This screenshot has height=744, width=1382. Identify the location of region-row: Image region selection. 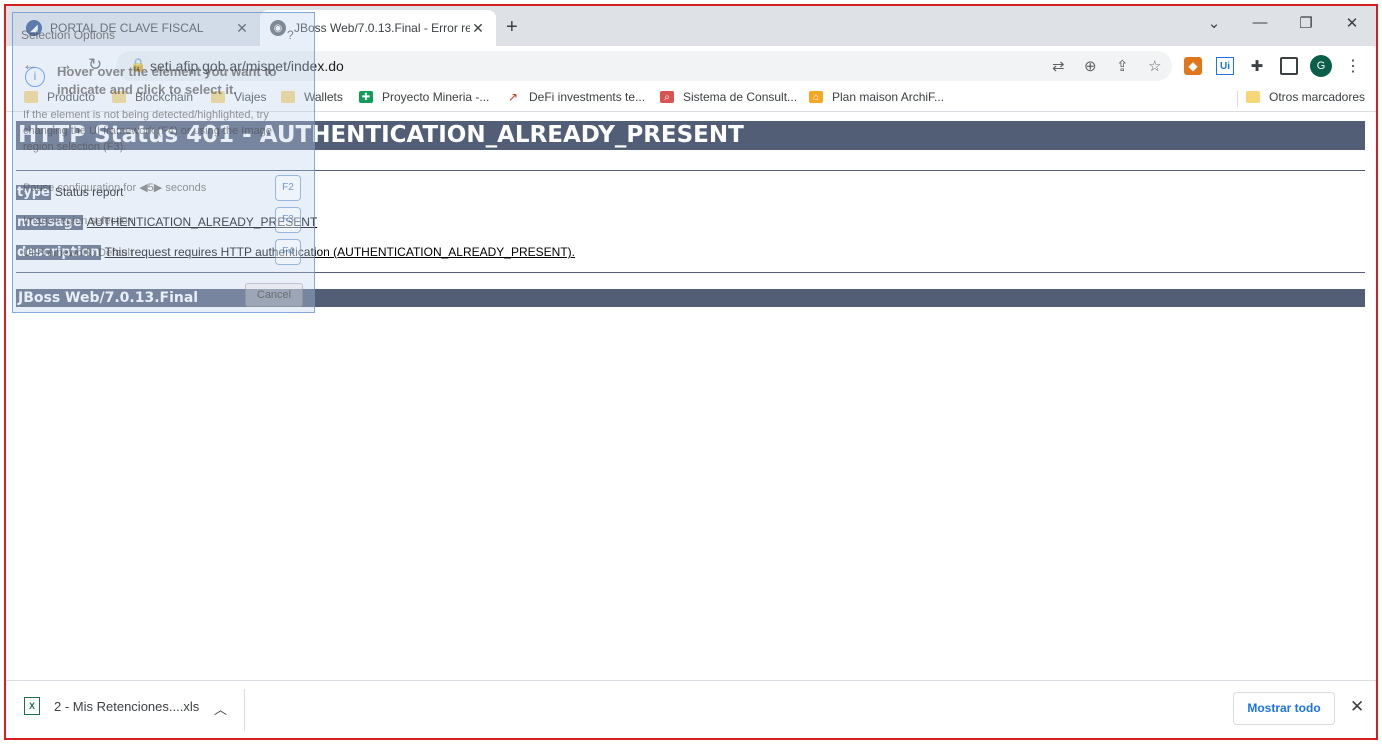
(78, 221).